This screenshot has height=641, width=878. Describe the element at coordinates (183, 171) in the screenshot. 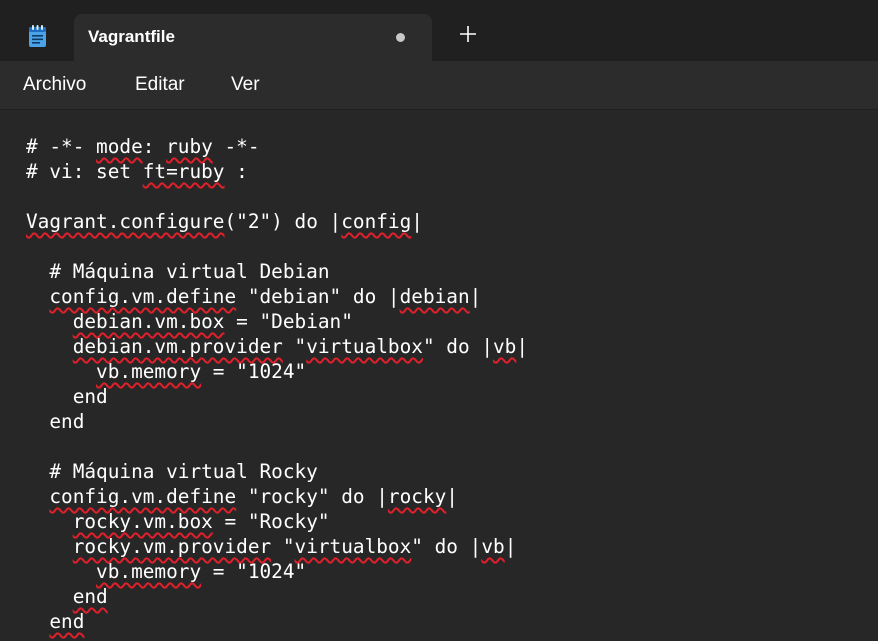

I see `misspelled-word: ft=ruby` at that location.